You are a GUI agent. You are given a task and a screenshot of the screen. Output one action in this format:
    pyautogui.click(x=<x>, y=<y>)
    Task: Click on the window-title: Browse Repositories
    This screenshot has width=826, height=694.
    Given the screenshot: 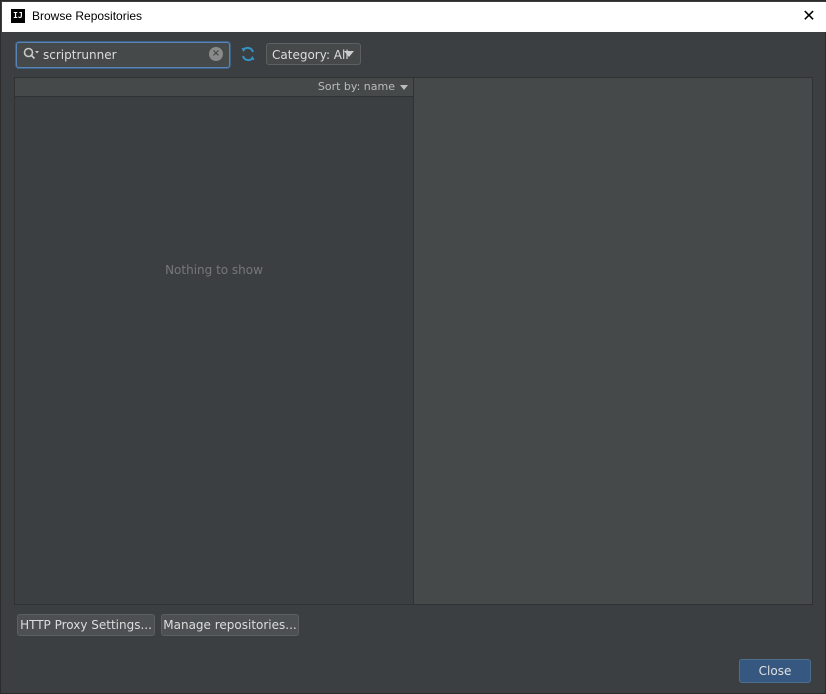 What is the action you would take?
    pyautogui.click(x=87, y=16)
    